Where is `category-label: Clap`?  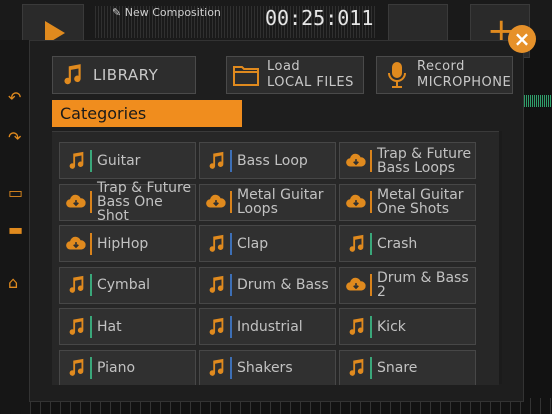
category-label: Clap is located at coordinates (253, 243).